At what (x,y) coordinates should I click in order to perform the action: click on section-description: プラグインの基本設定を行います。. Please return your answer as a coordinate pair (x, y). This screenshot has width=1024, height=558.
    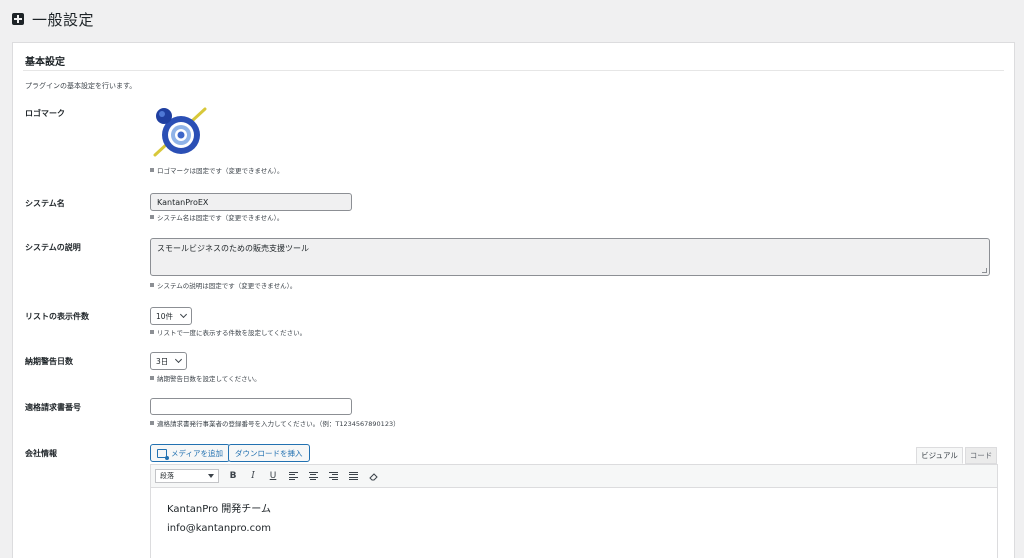
    Looking at the image, I should click on (81, 86).